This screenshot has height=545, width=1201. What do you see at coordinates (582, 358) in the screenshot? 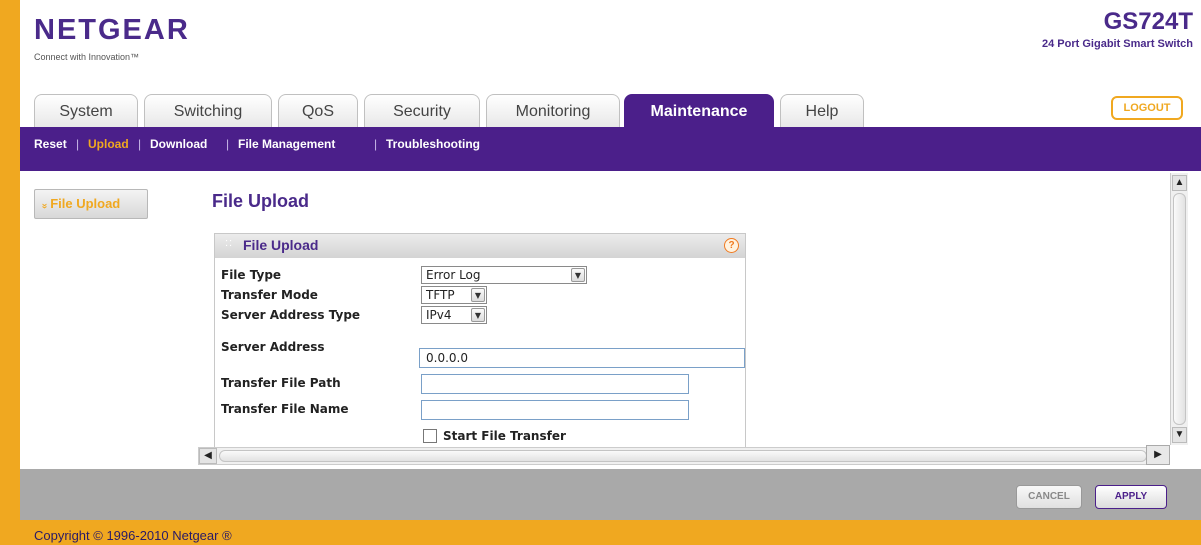
I see `server-address-input: 0.0.0.0` at bounding box center [582, 358].